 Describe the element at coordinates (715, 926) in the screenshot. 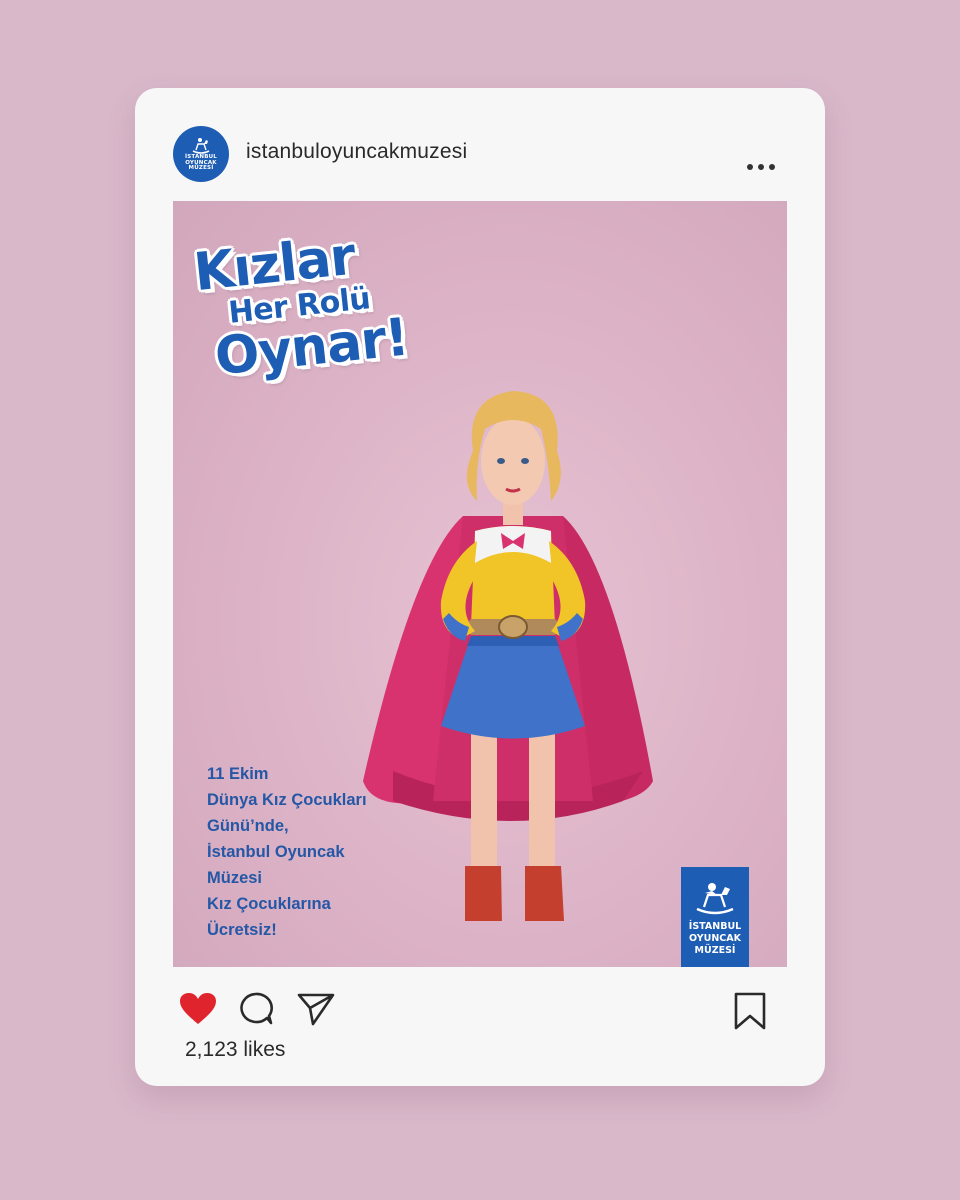

I see `logo-text-line: İSTANBUL` at that location.